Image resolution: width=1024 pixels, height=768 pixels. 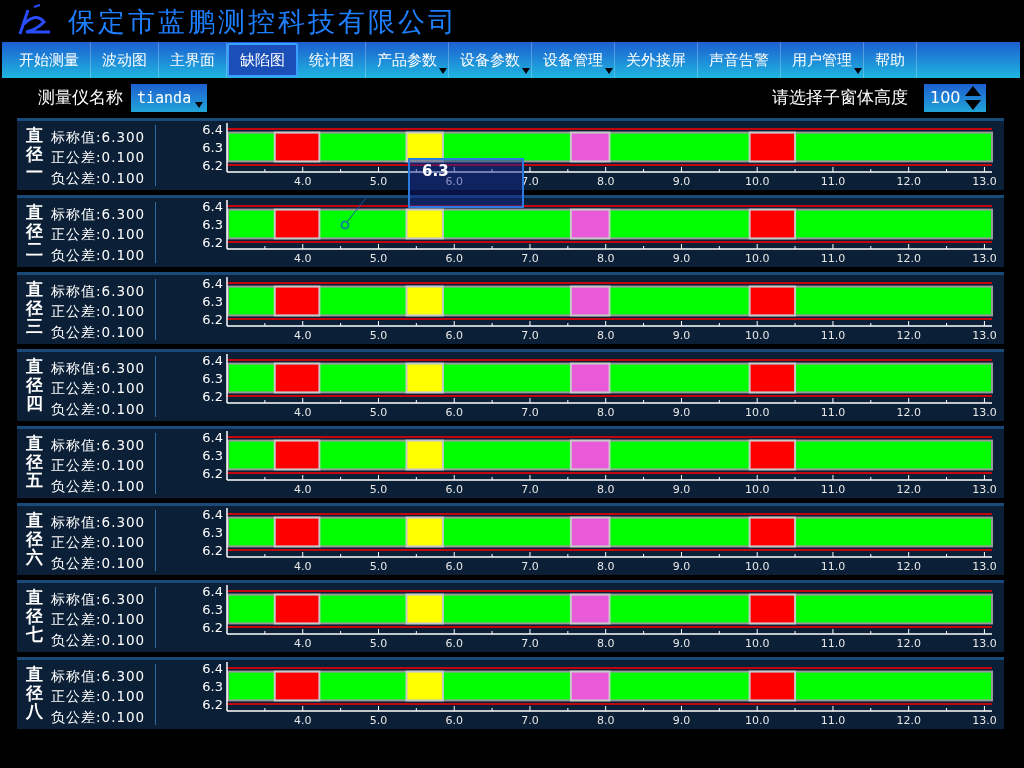 I want to click on company-title: 保定市蓝鹏测控科技有限公司, so click(x=263, y=21).